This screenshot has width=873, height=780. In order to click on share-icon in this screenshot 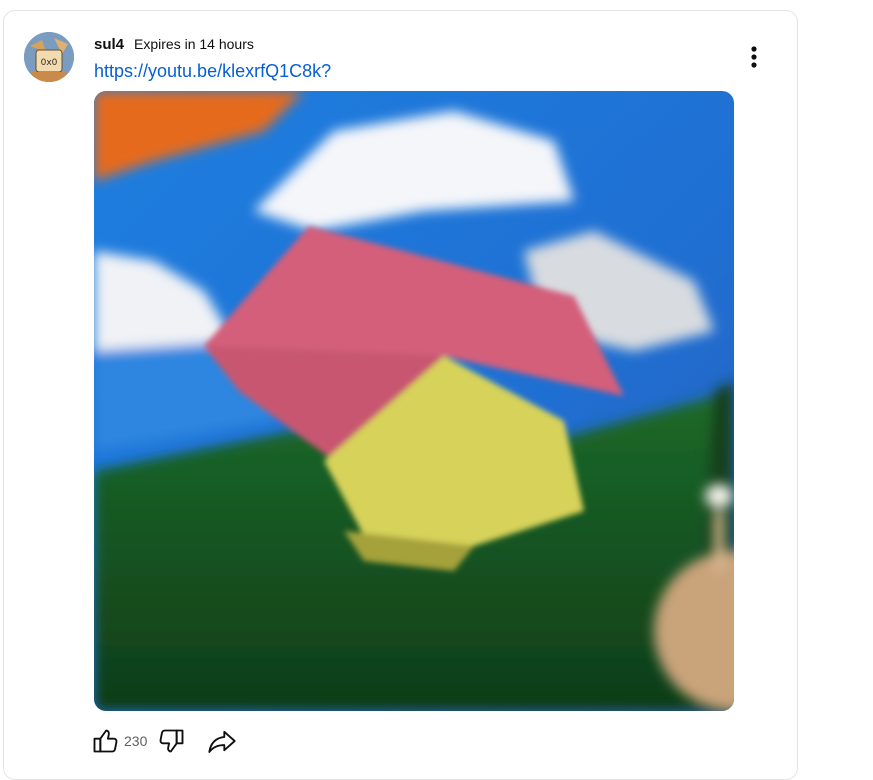, I will do `click(222, 741)`.